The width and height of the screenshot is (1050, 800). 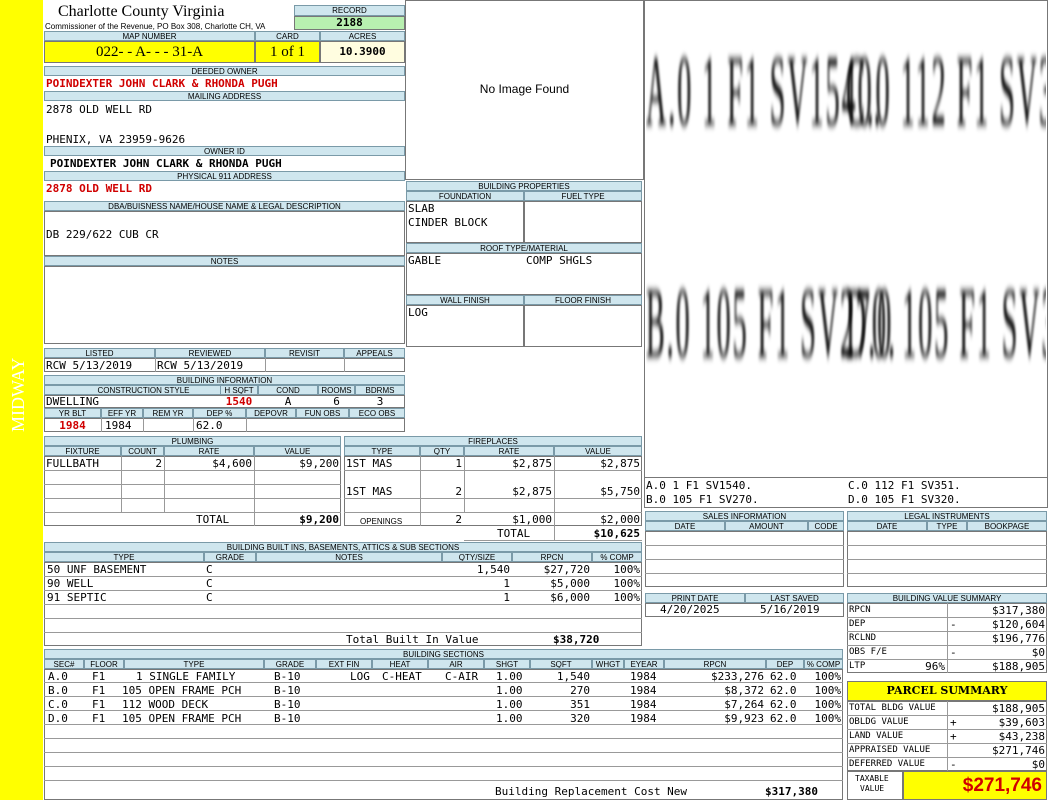 I want to click on sections-col-sec: SEC#, so click(x=64, y=664).